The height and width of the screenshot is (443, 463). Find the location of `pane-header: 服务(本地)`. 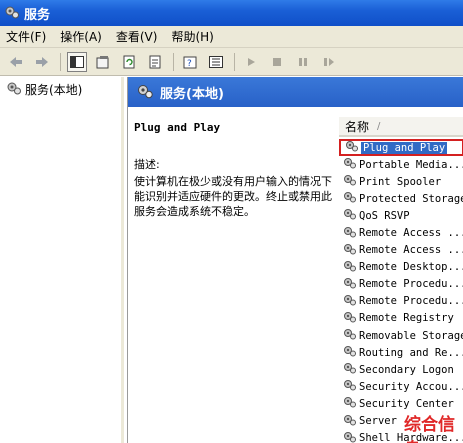

pane-header: 服务(本地) is located at coordinates (295, 92).